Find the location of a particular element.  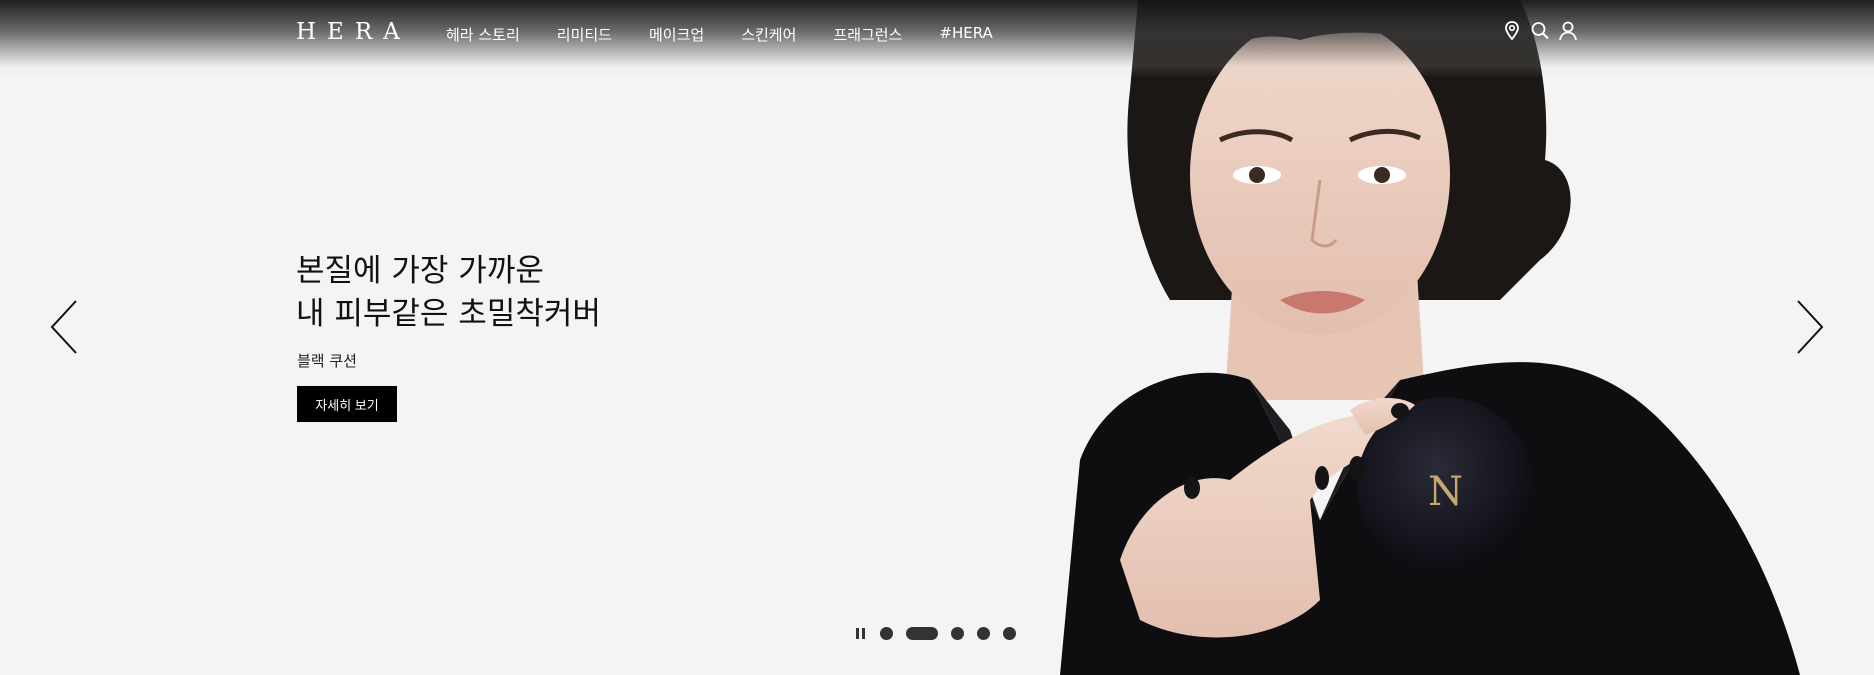

slide-pagination is located at coordinates (942, 633).